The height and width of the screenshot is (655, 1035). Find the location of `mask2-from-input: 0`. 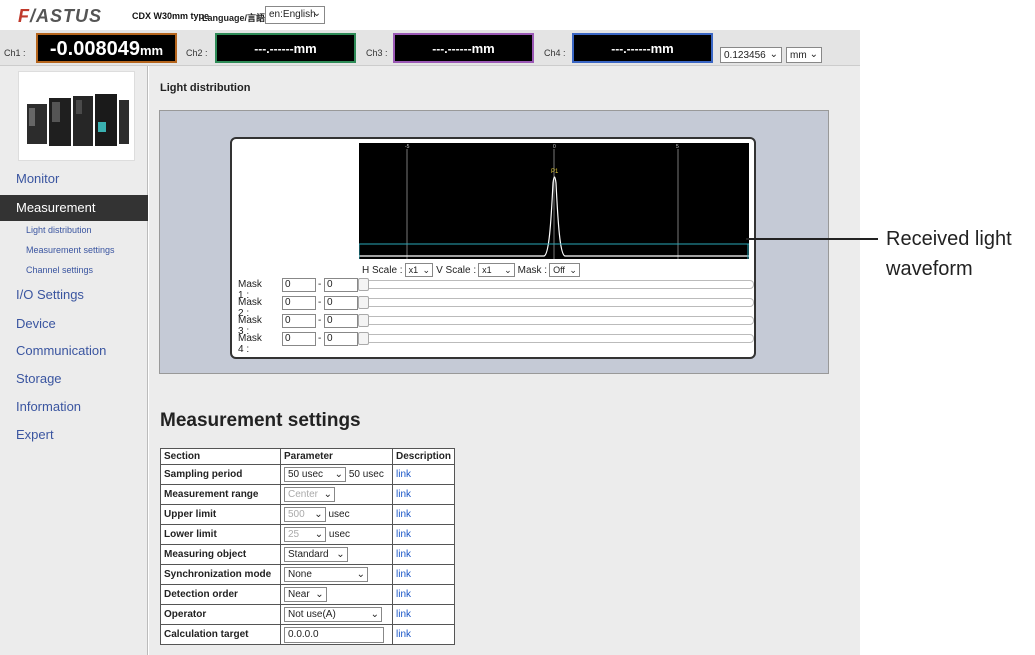

mask2-from-input: 0 is located at coordinates (299, 303).